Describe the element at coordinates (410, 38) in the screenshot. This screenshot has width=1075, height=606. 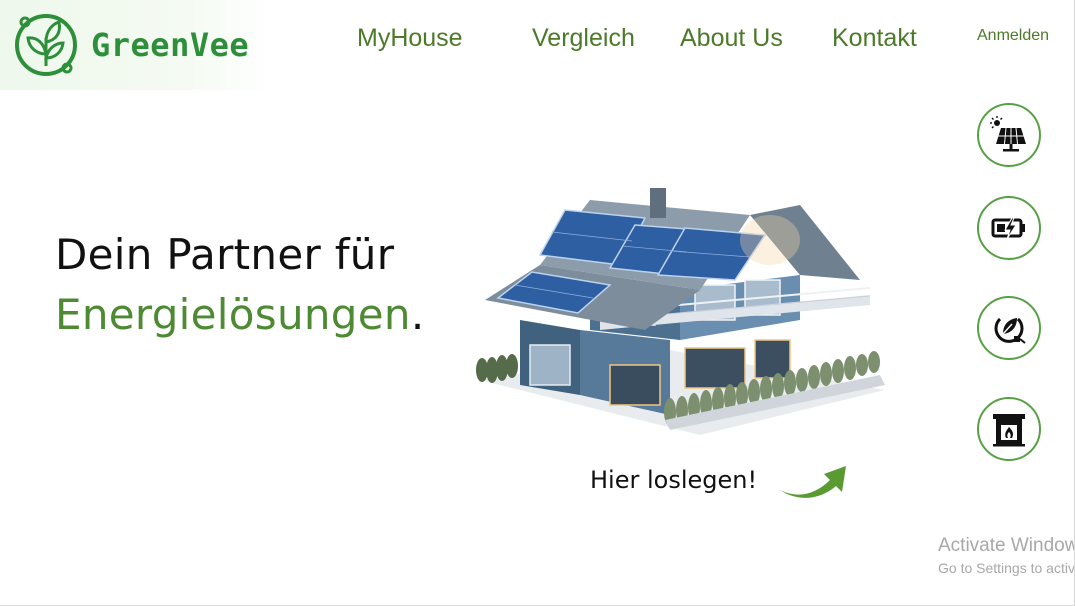
I see `nav-myhouse: MyHouse` at that location.